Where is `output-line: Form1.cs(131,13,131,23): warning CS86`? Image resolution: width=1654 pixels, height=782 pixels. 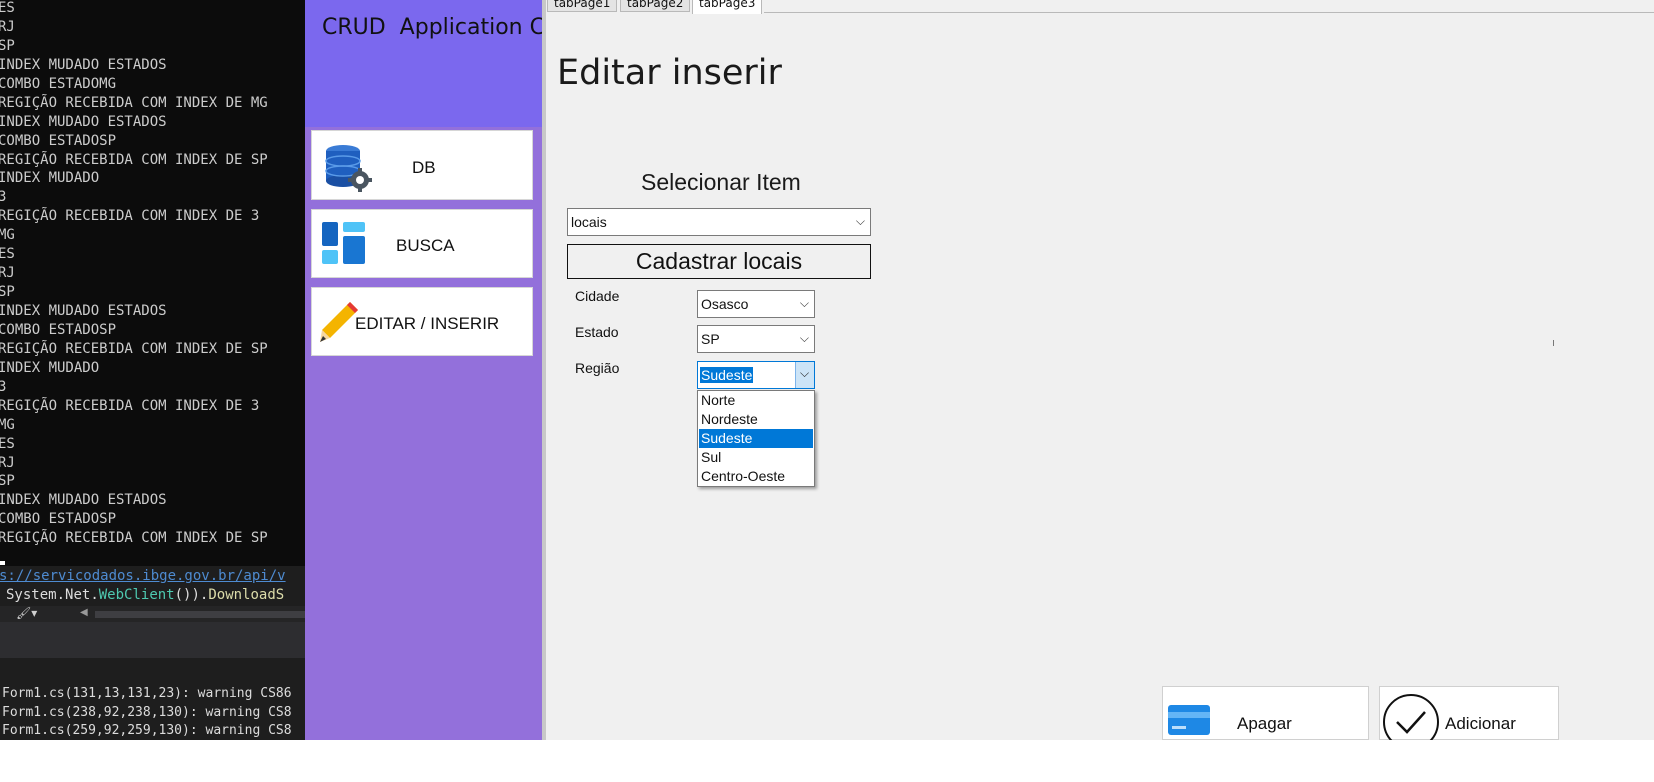 output-line: Form1.cs(131,13,131,23): warning CS86 is located at coordinates (147, 693).